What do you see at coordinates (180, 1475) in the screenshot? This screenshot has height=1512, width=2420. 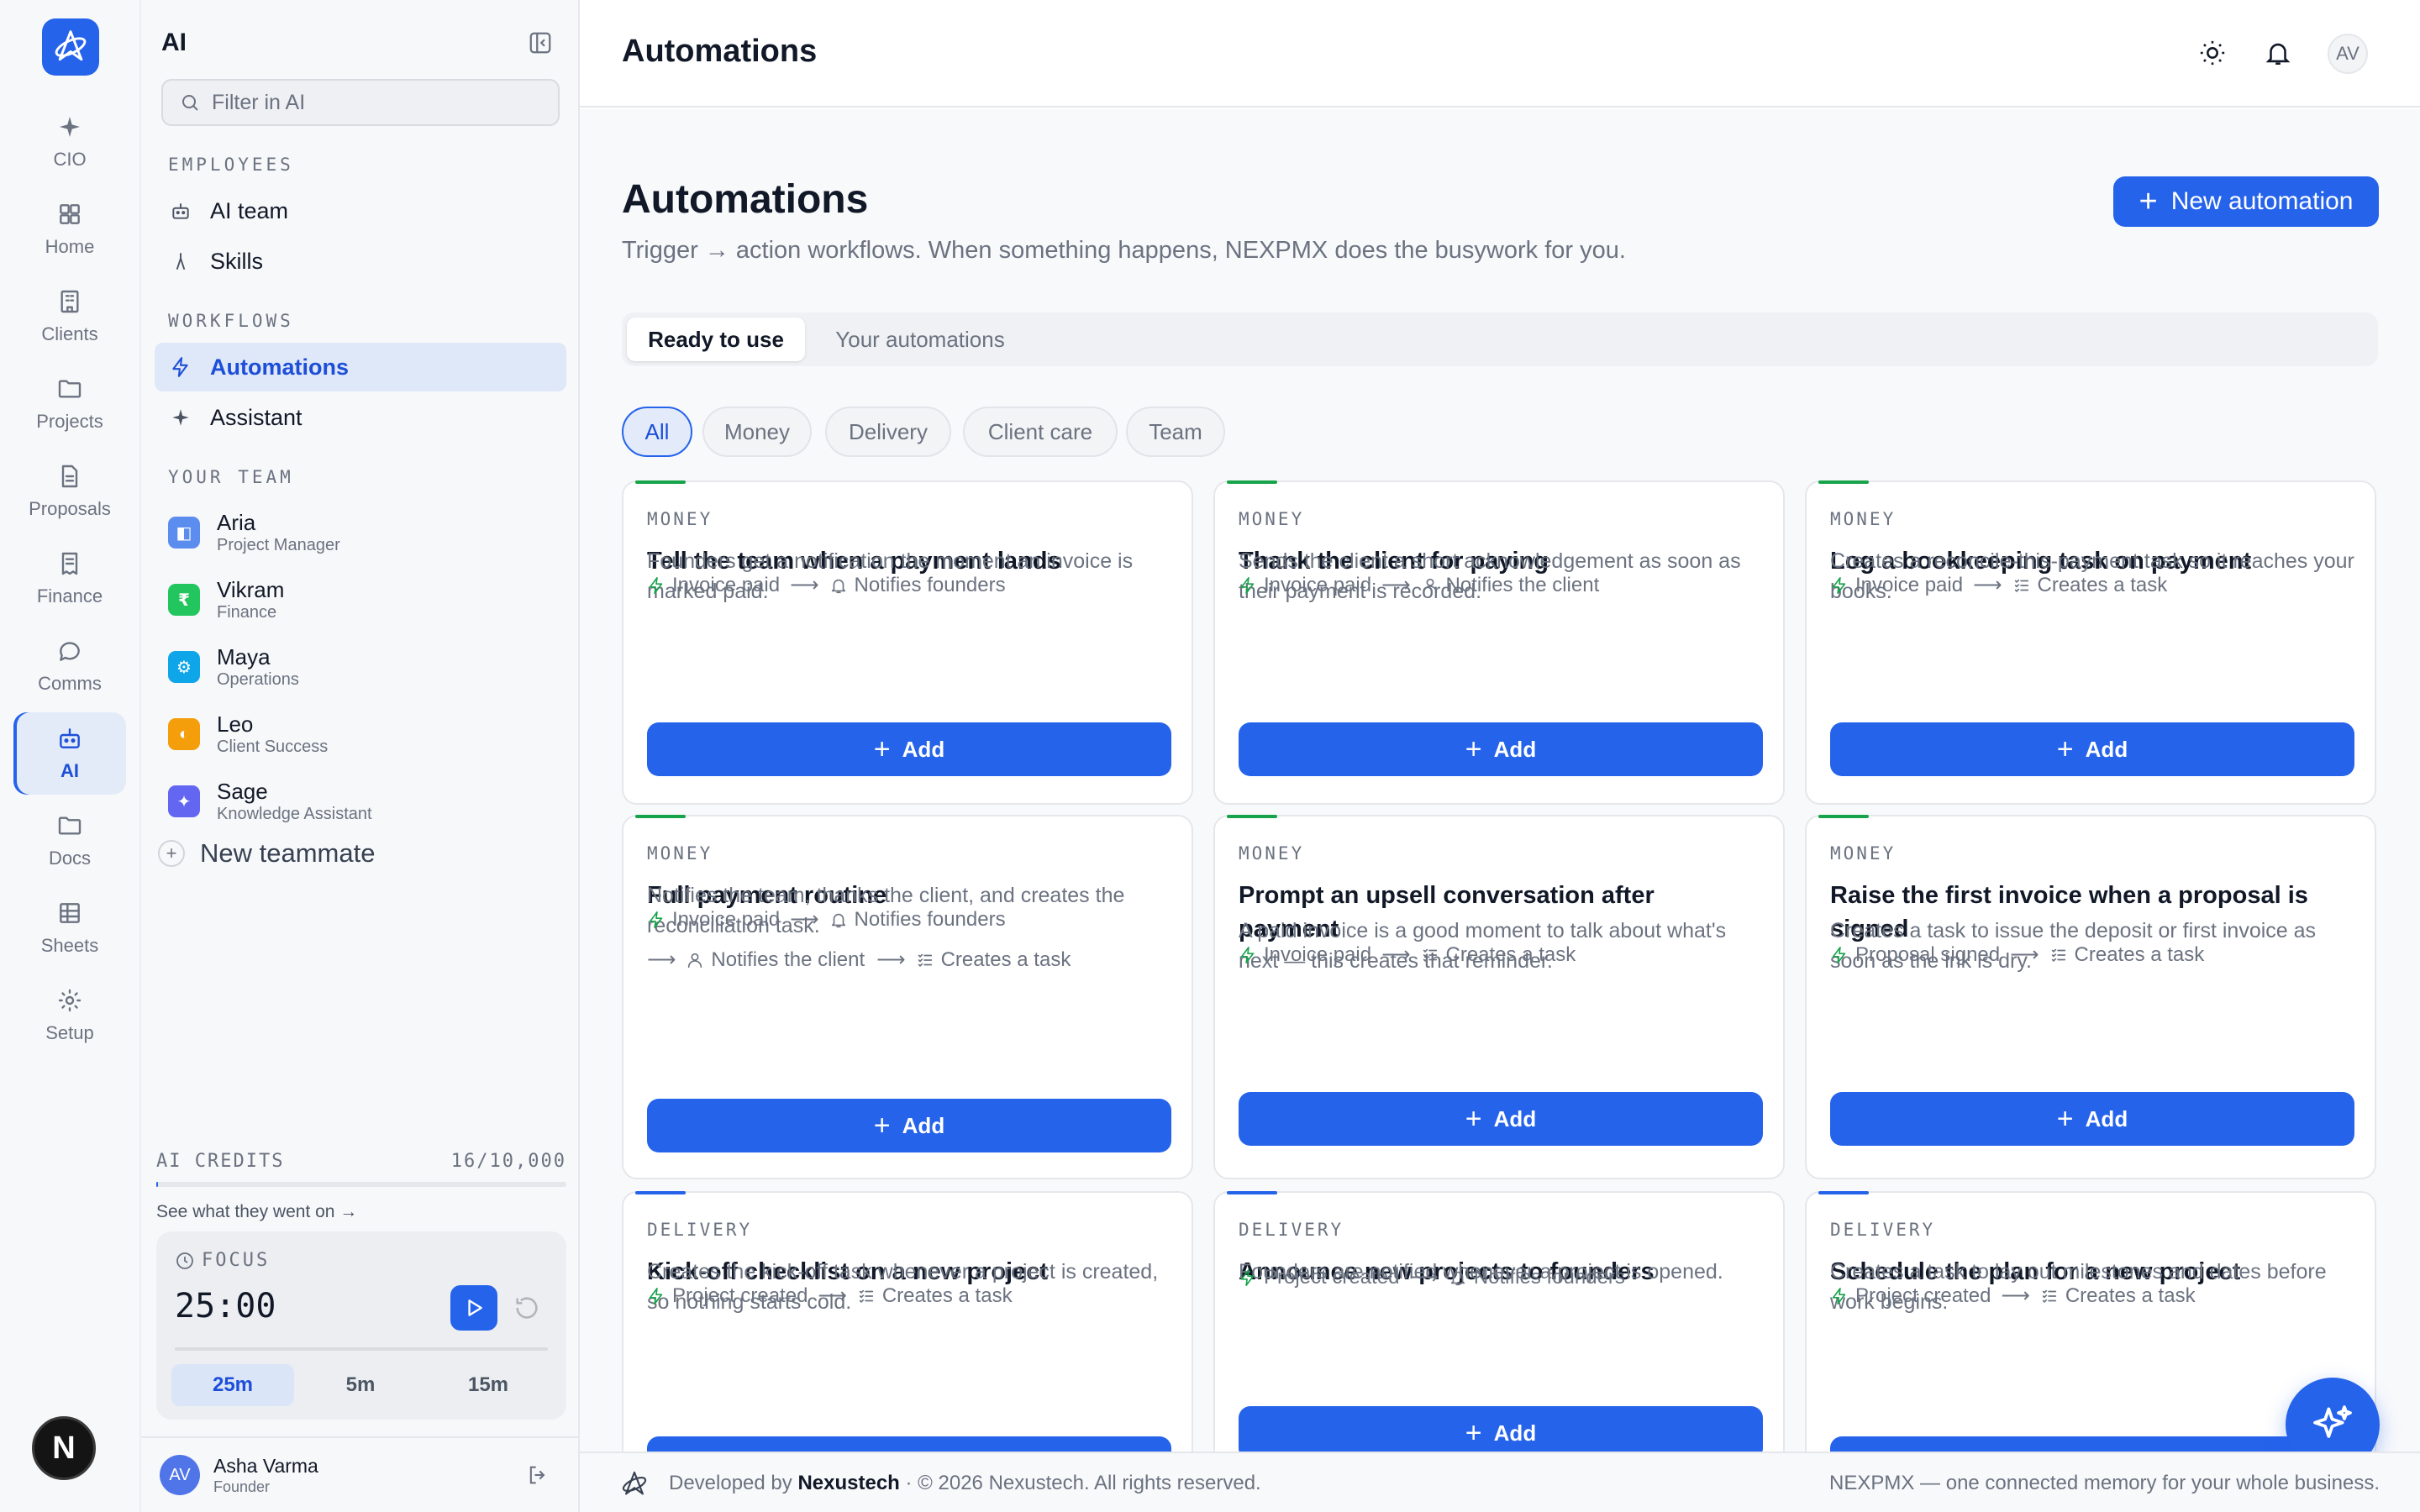 I see `avatar: AV` at bounding box center [180, 1475].